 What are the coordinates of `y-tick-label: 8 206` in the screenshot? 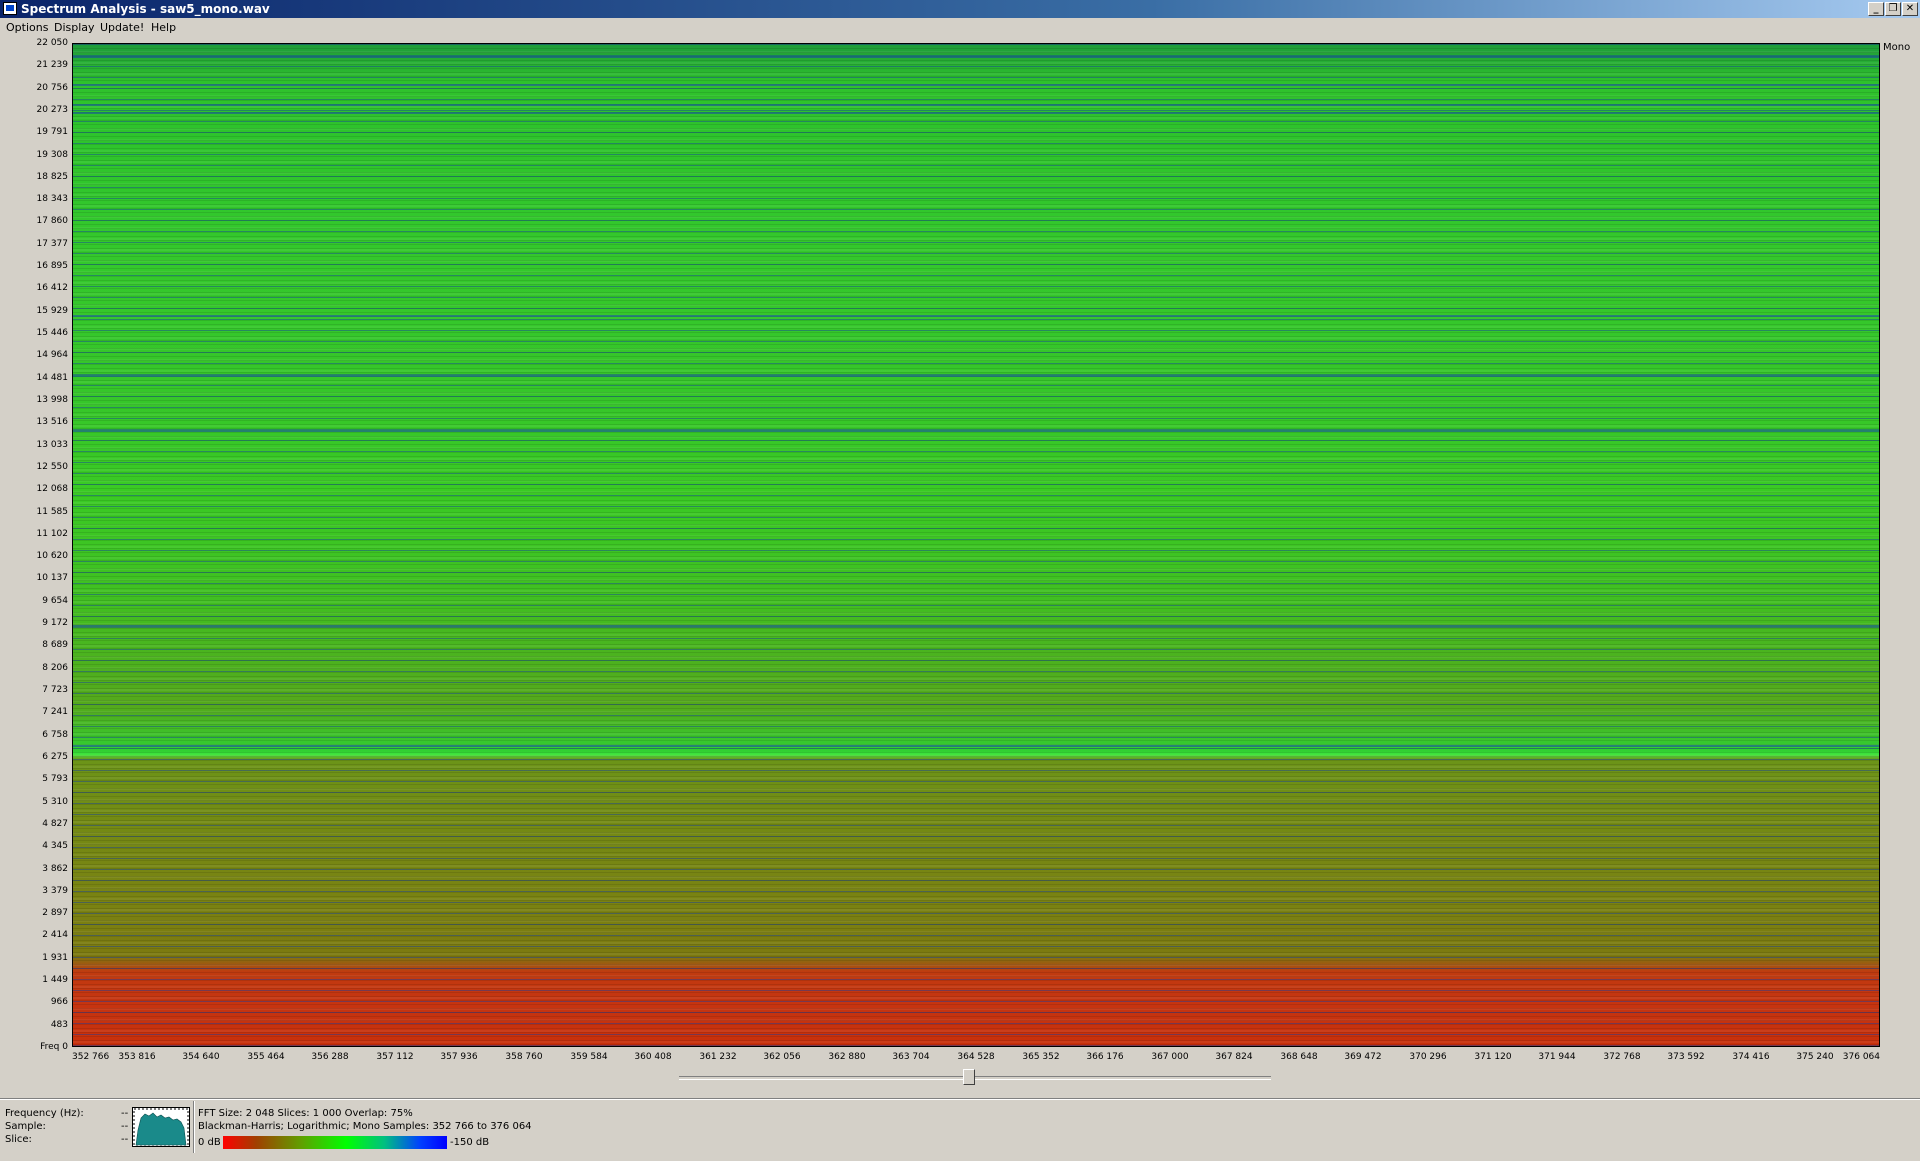 It's located at (55, 668).